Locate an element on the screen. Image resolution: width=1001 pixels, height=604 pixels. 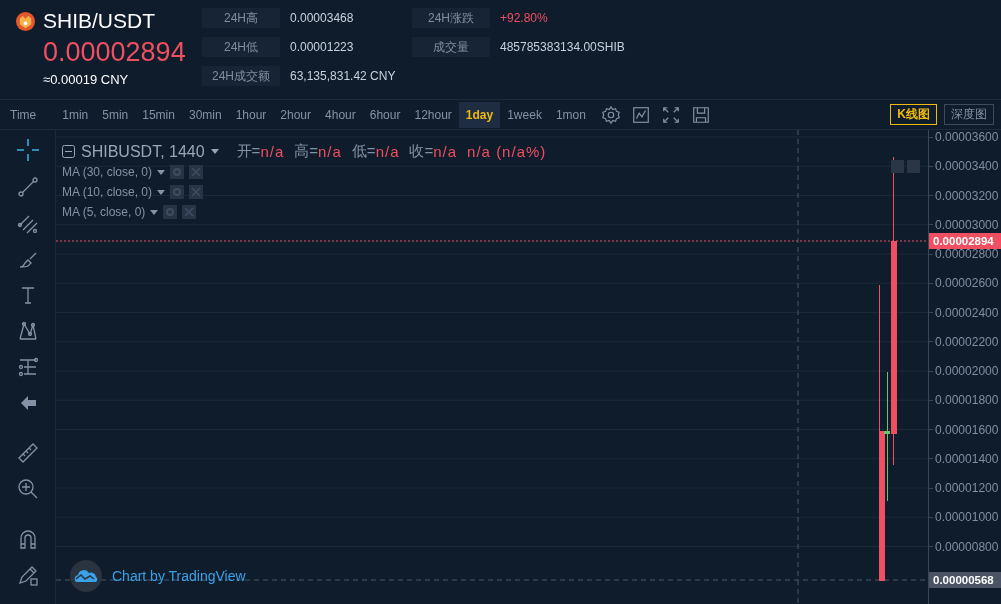
ohlc-label: 收= is located at coordinates (421, 151).